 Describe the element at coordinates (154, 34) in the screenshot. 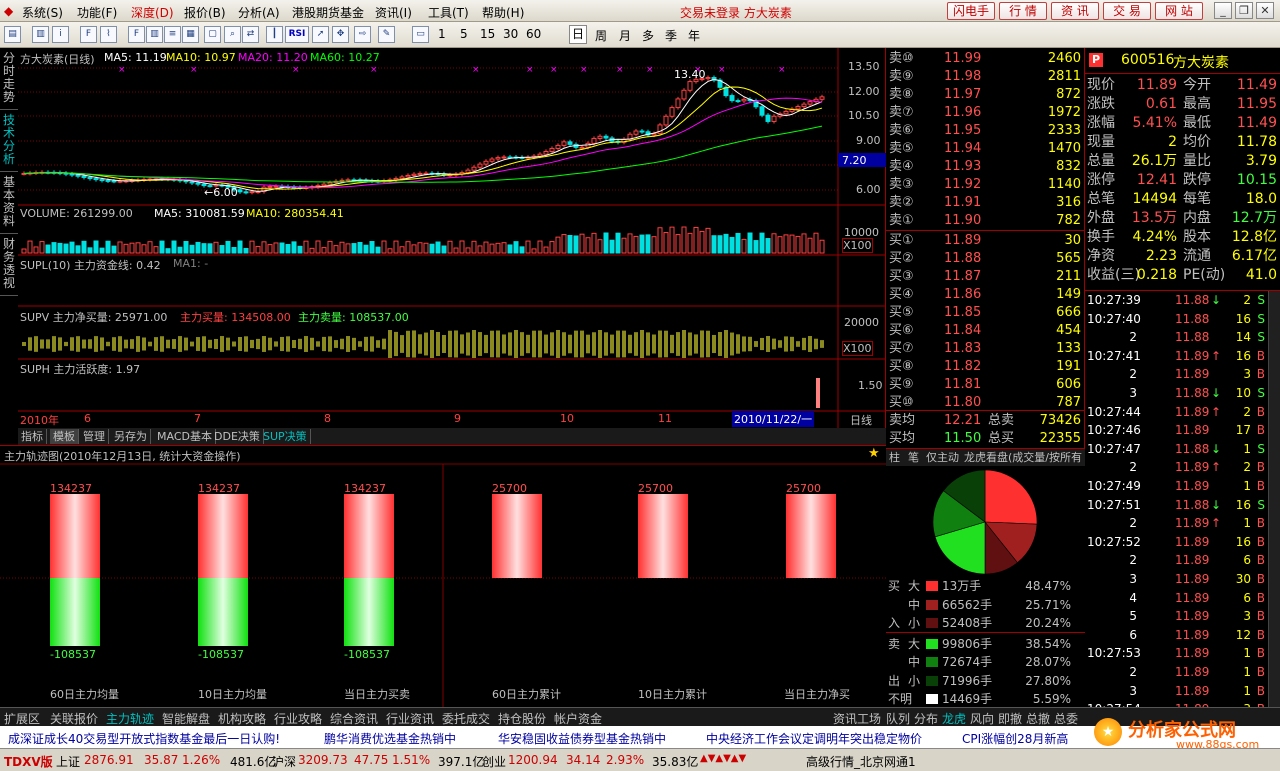

I see `bars-icon: ▥` at that location.